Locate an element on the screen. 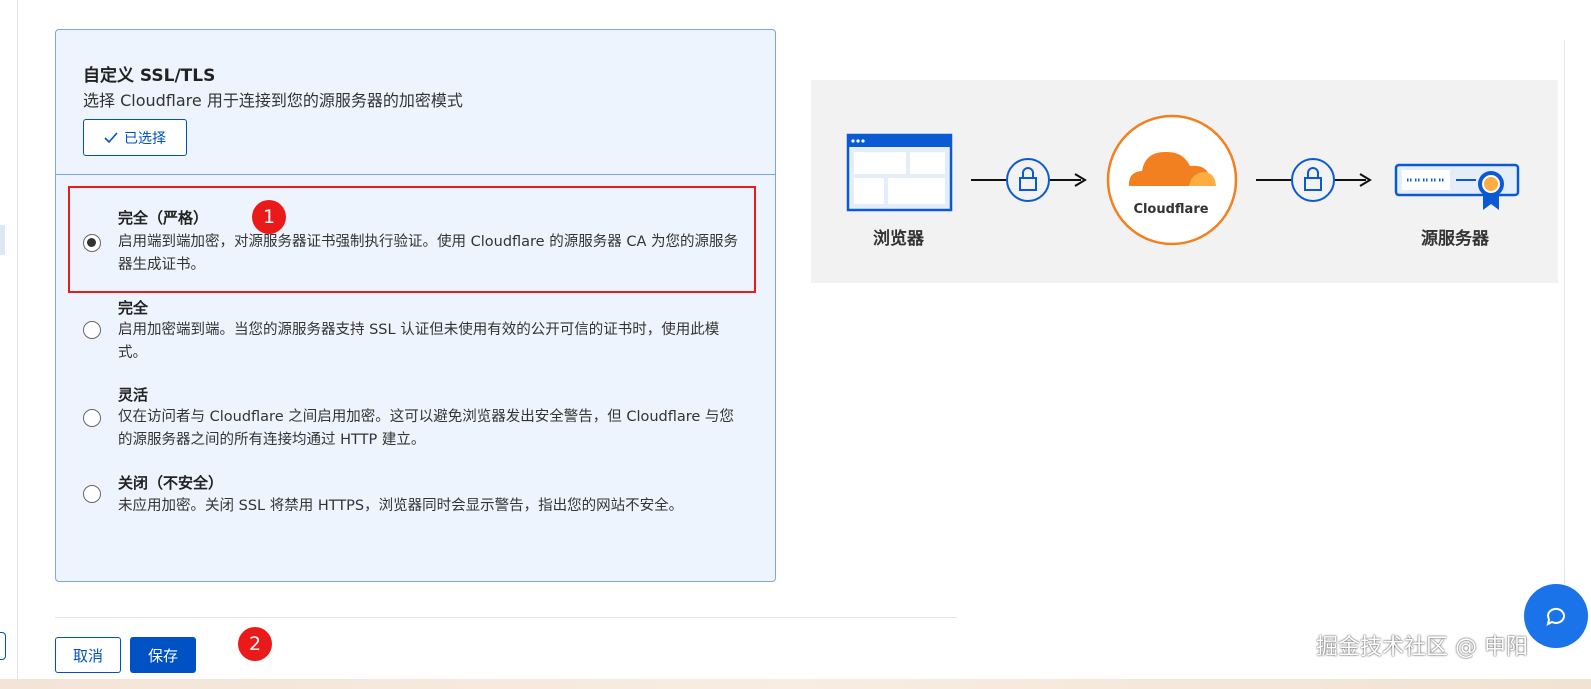 The height and width of the screenshot is (689, 1591). ssl-flow-diagram: 浏览器 Cloudflare 源服务器 is located at coordinates (1184, 181).